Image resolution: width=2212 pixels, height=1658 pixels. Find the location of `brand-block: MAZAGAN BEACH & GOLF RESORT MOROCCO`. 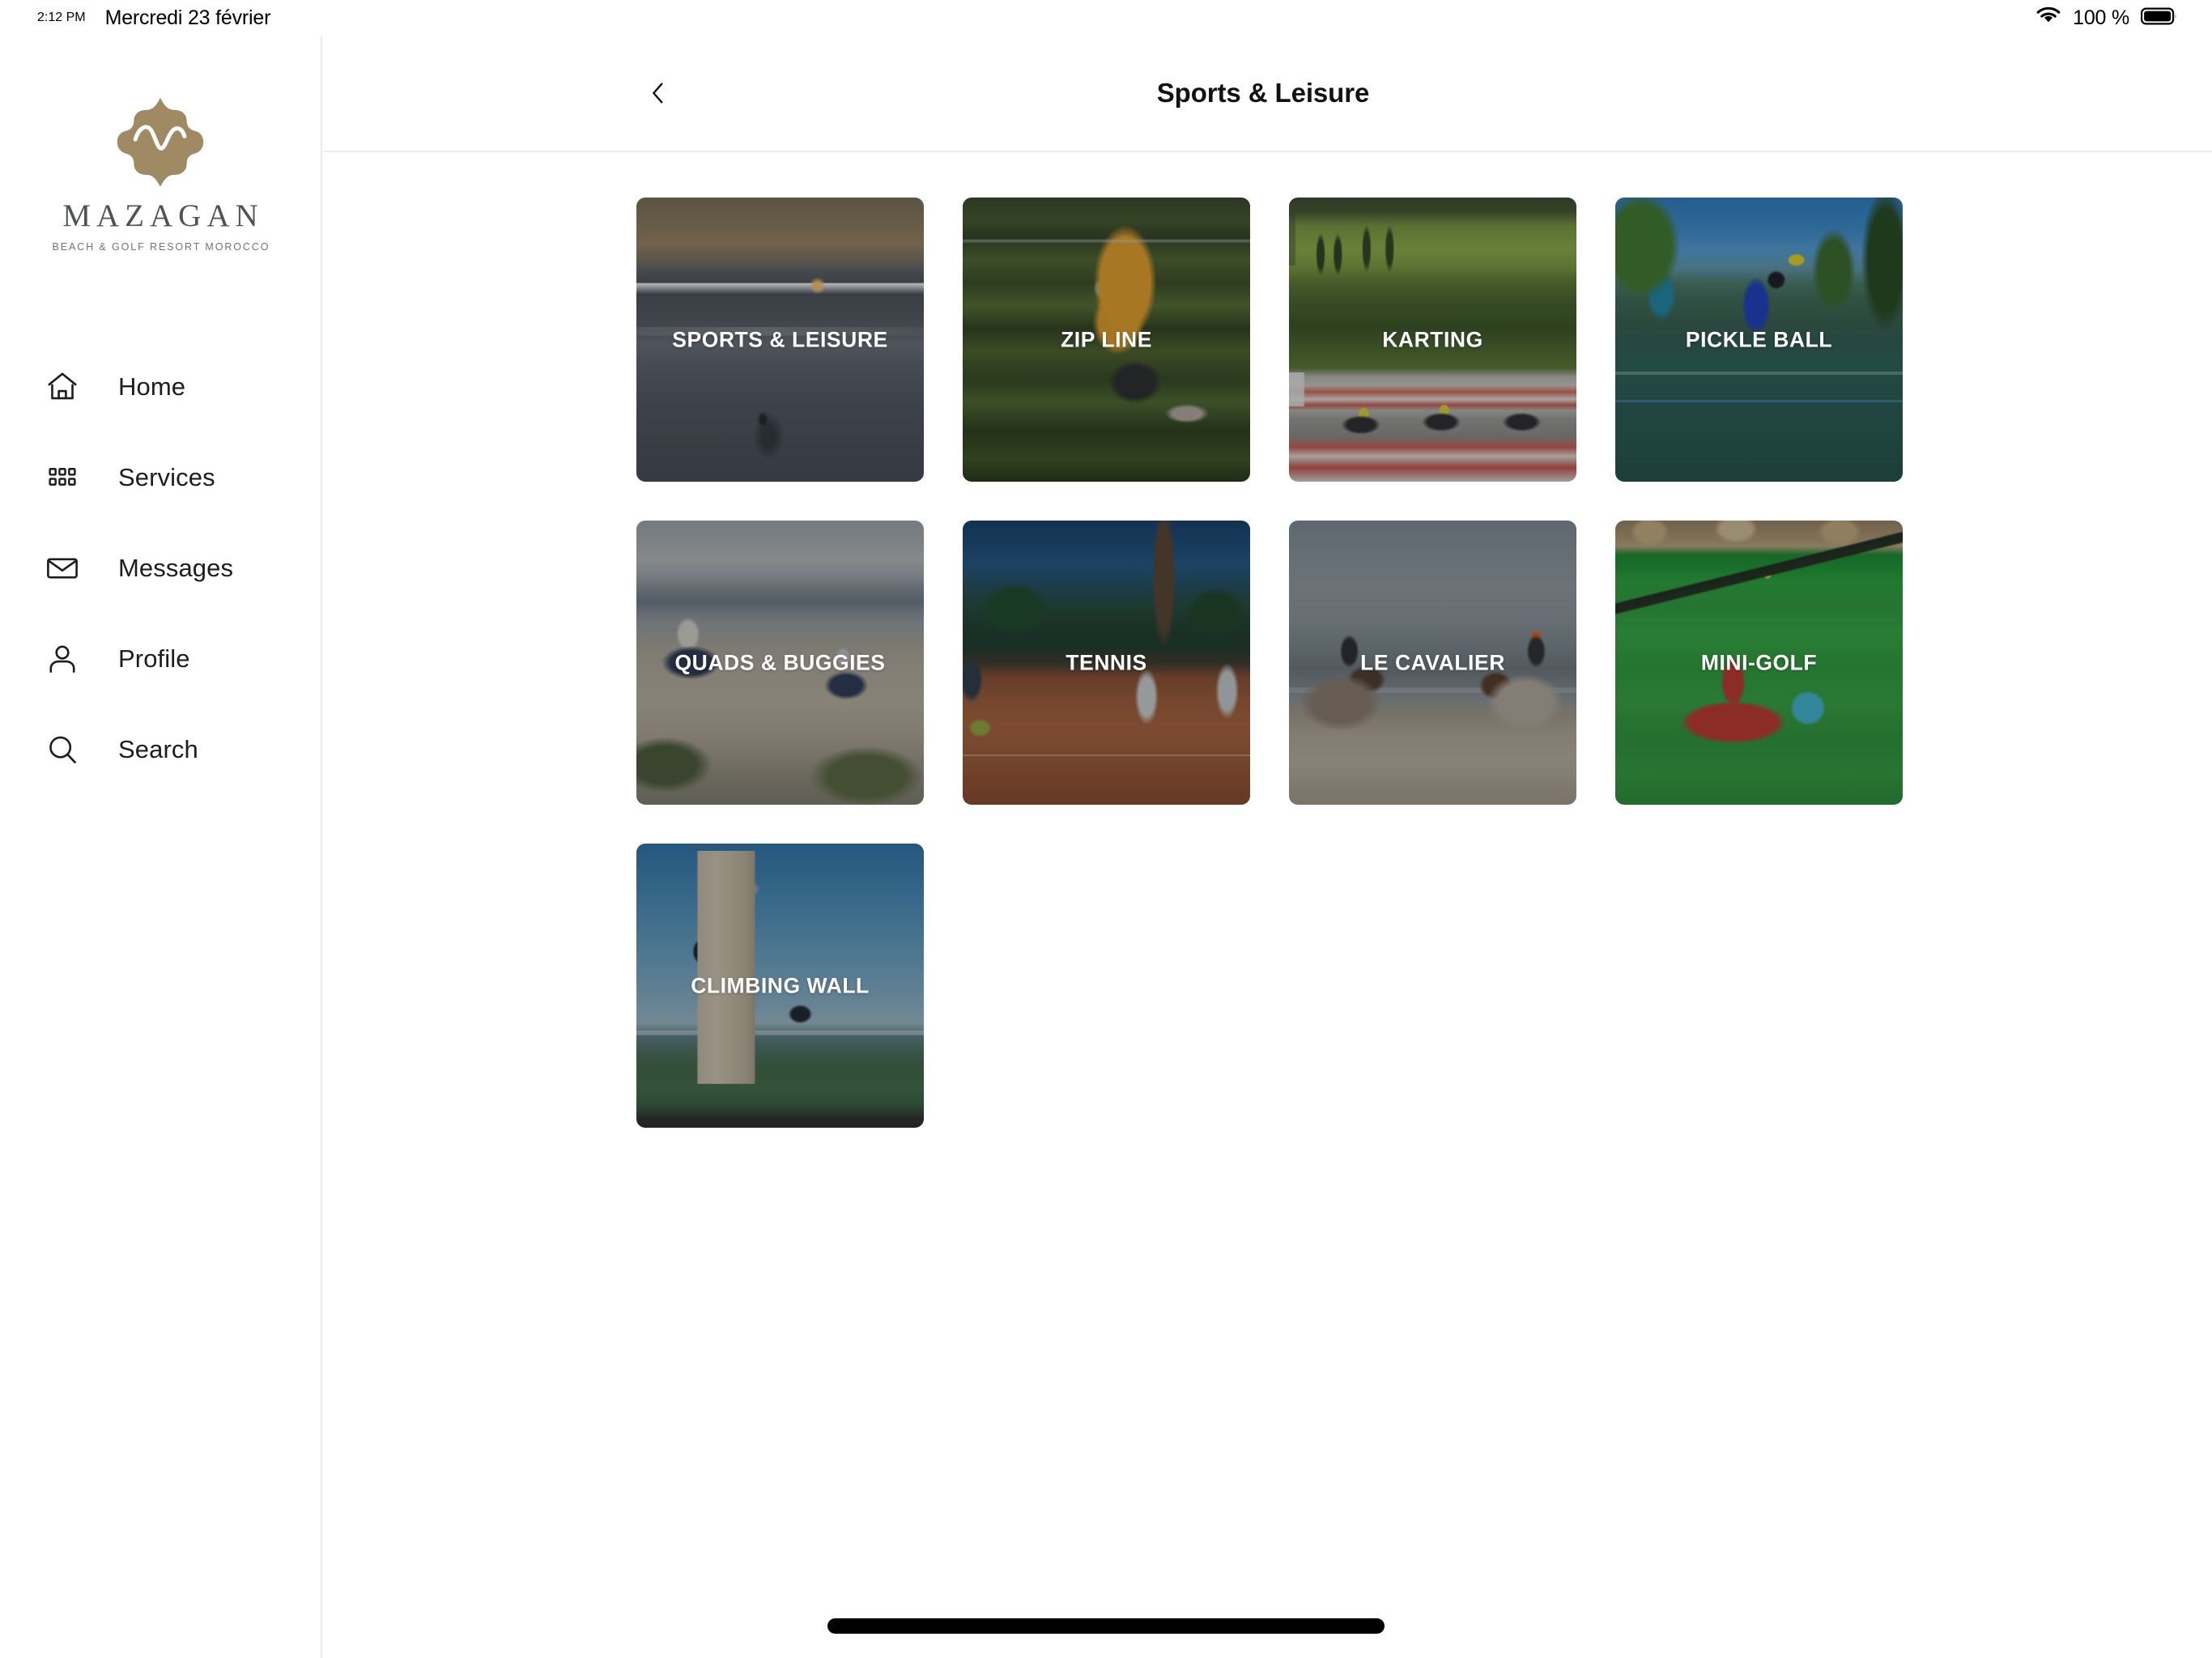

brand-block: MAZAGAN BEACH & GOLF RESORT MOROCCO is located at coordinates (161, 174).